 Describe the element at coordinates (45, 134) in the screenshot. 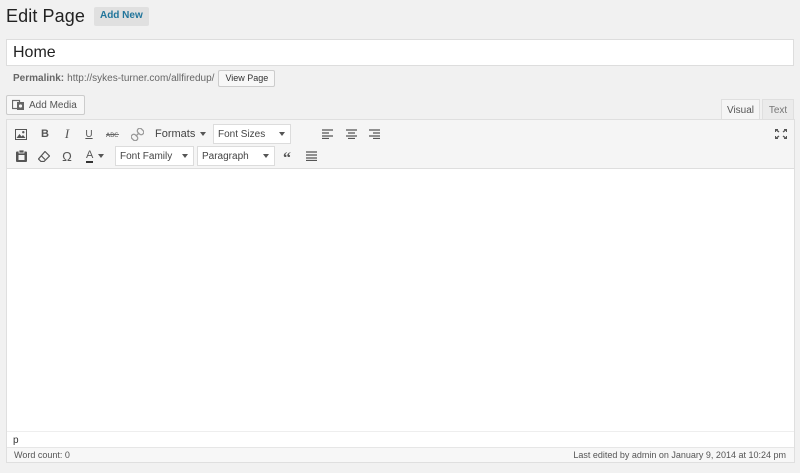

I see `bold-icon: B` at that location.